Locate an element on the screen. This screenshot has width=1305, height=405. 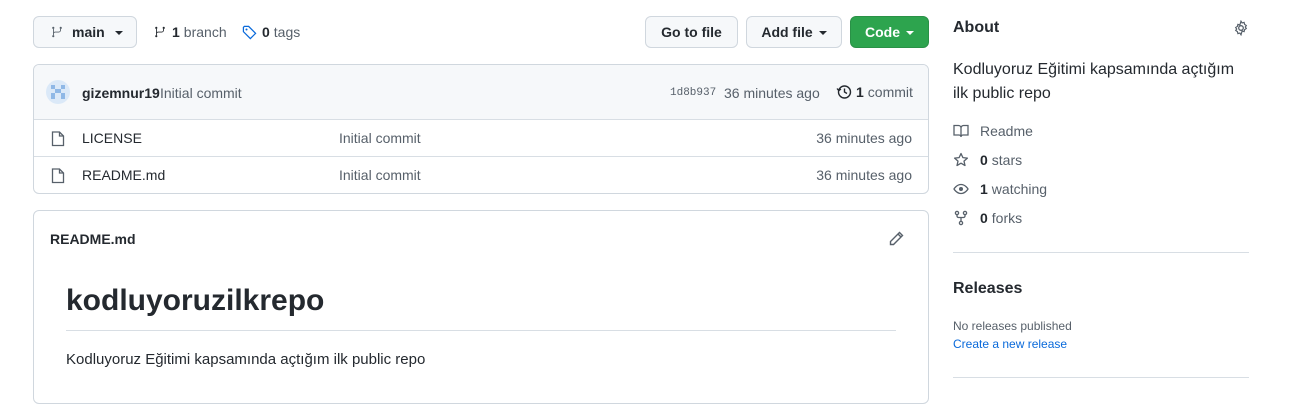
repo-forked-icon is located at coordinates (961, 218).